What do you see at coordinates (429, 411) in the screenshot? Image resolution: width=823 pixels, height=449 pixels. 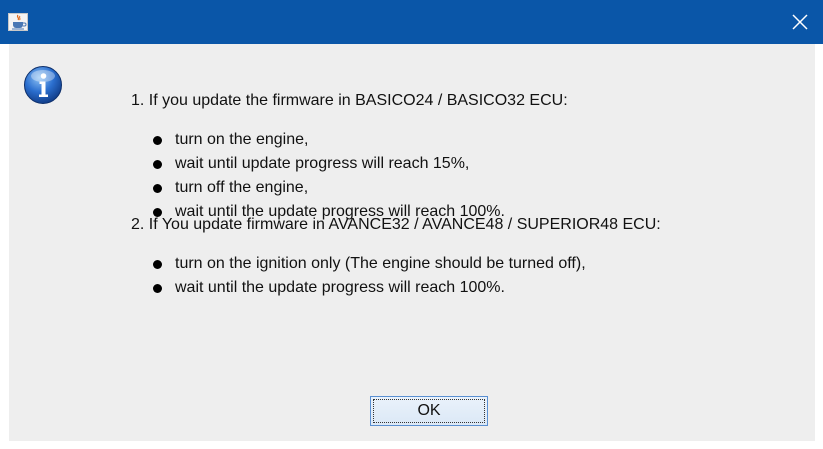 I see `ok-button: OK` at bounding box center [429, 411].